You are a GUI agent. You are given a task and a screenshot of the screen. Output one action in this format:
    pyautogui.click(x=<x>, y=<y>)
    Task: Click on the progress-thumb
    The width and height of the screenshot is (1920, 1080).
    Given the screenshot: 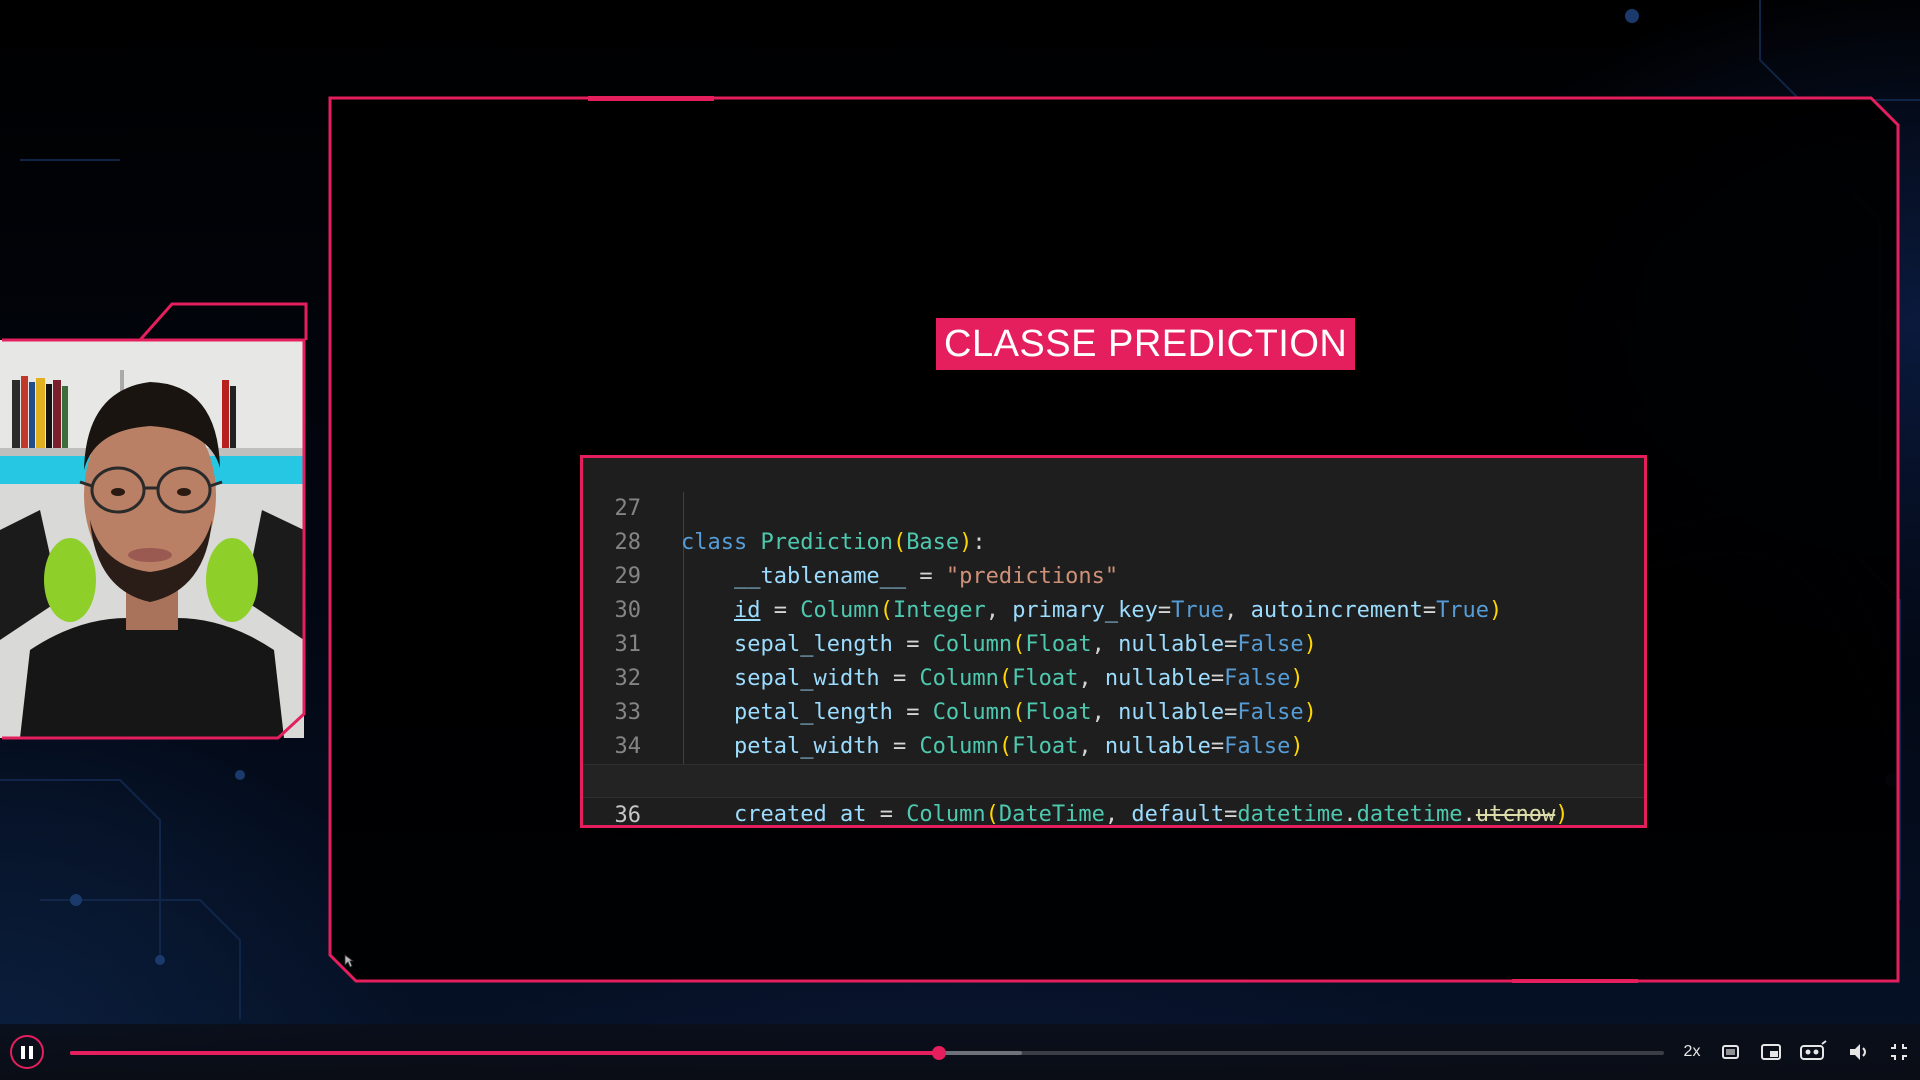 What is the action you would take?
    pyautogui.click(x=938, y=1053)
    